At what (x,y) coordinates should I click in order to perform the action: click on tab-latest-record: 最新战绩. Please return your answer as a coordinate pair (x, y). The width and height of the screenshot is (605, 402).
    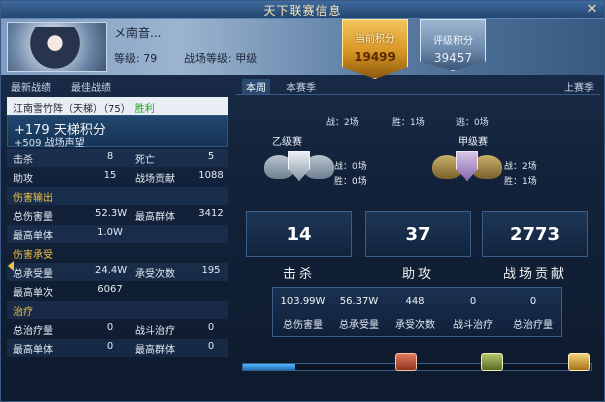
    Looking at the image, I should click on (31, 86).